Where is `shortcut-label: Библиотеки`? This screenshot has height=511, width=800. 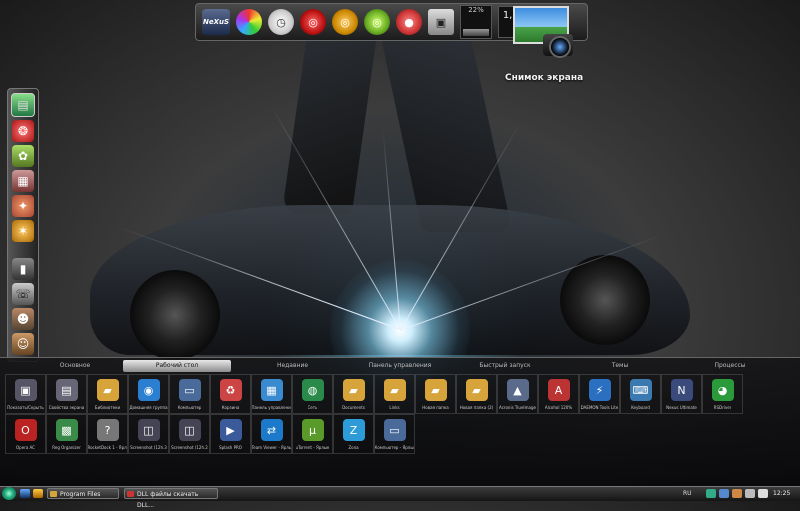
shortcut-label: Библиотеки is located at coordinates (107, 407).